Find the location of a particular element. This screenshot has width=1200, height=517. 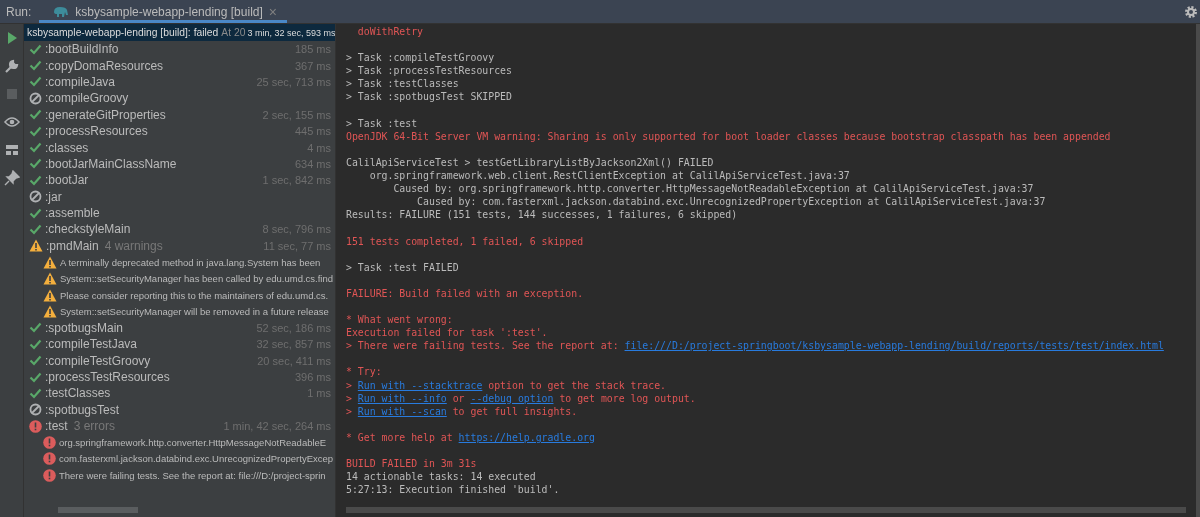

console-link: Run with --scan is located at coordinates (402, 411).